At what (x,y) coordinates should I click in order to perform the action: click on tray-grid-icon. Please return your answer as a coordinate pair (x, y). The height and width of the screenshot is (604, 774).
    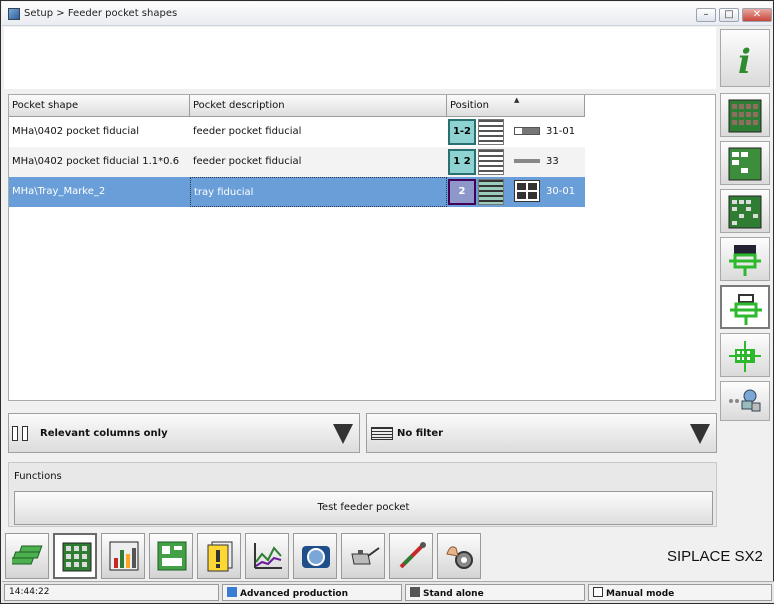
    Looking at the image, I should click on (527, 191).